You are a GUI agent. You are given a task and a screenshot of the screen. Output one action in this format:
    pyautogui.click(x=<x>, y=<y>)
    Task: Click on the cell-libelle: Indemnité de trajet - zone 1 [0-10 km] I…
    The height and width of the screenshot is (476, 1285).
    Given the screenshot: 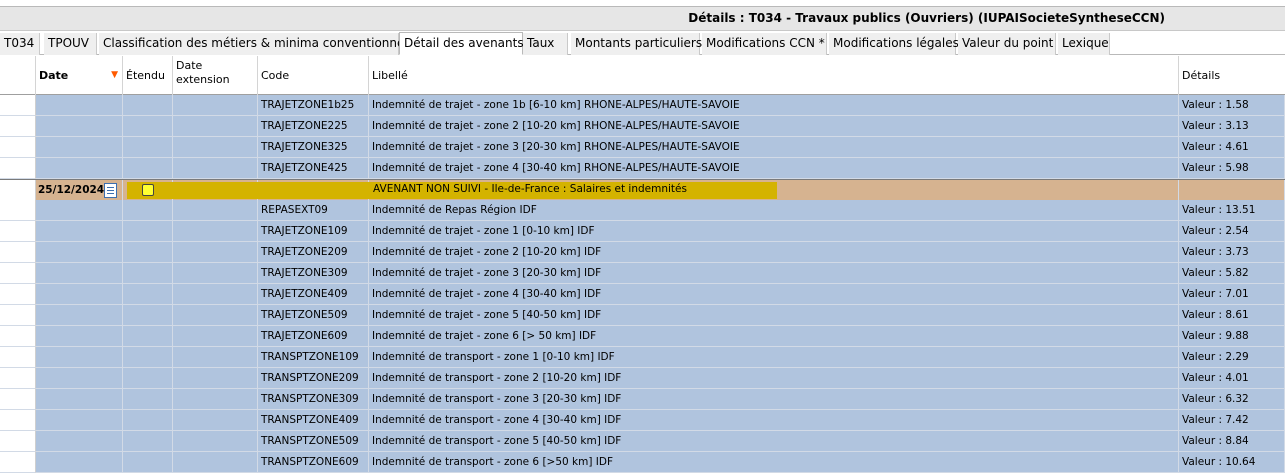 What is the action you would take?
    pyautogui.click(x=774, y=231)
    